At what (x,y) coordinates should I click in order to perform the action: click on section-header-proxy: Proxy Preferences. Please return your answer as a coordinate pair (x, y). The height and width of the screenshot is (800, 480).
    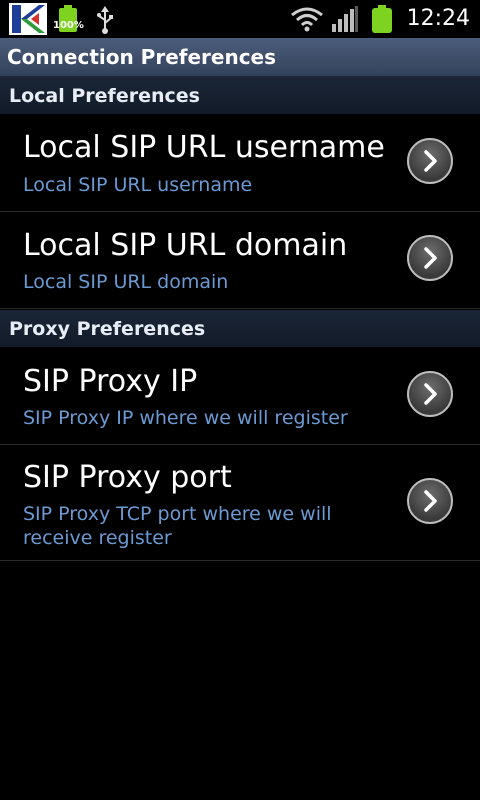
    Looking at the image, I should click on (240, 328).